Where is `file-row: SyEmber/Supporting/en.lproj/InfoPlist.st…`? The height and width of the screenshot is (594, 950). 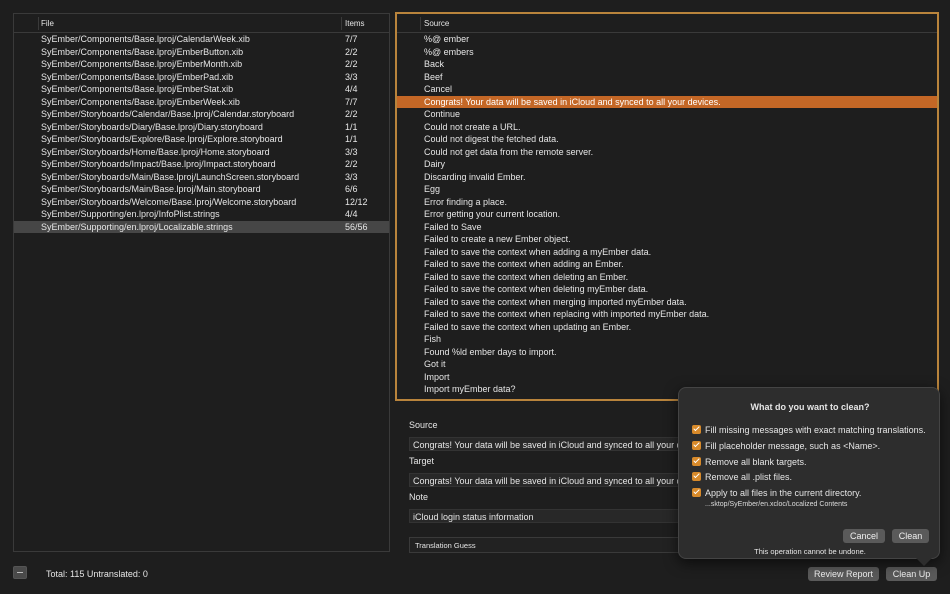
file-row: SyEmber/Supporting/en.lproj/InfoPlist.st… is located at coordinates (201, 214).